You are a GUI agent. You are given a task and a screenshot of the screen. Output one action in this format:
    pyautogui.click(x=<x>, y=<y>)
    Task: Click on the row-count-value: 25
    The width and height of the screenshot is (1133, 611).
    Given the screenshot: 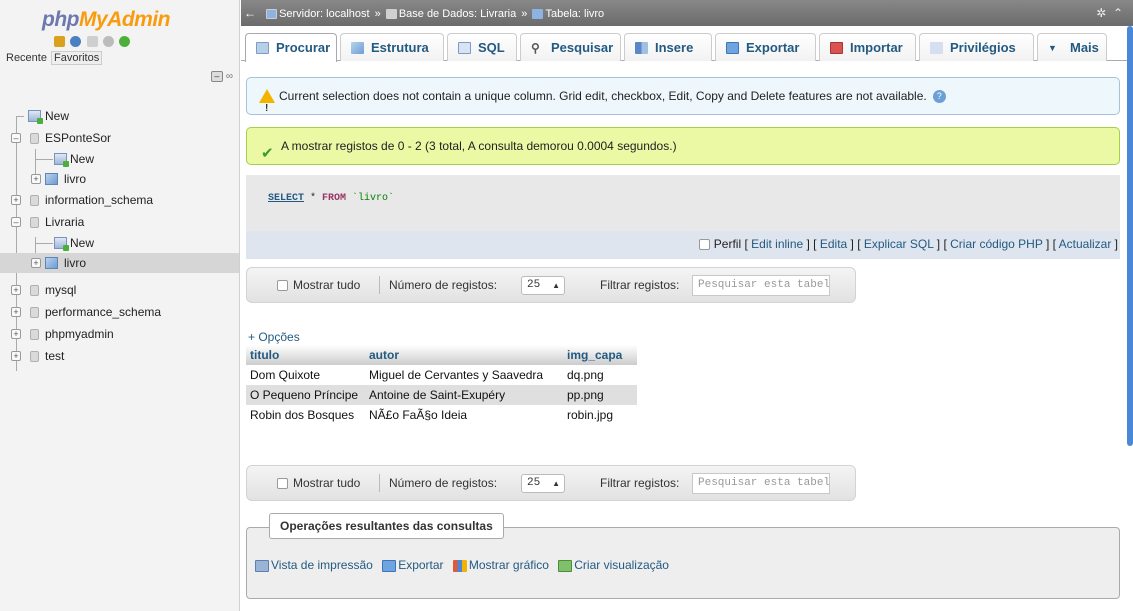 What is the action you would take?
    pyautogui.click(x=534, y=483)
    